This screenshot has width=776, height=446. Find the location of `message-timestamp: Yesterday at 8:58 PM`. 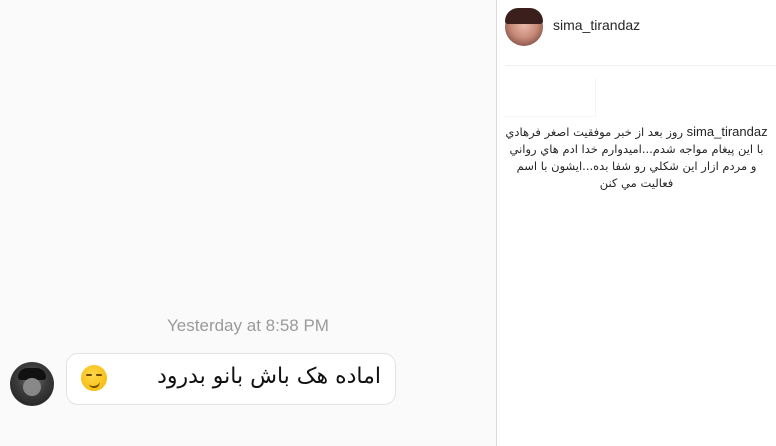

message-timestamp: Yesterday at 8:58 PM is located at coordinates (248, 325).